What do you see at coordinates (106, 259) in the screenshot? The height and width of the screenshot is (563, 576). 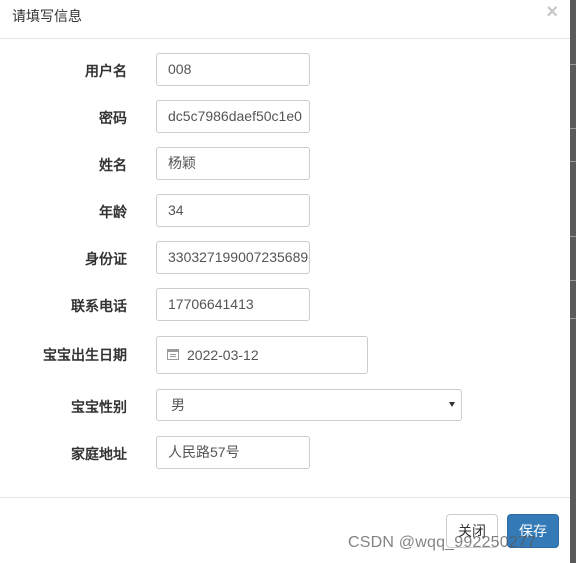 I see `id-card-label: 身份证` at bounding box center [106, 259].